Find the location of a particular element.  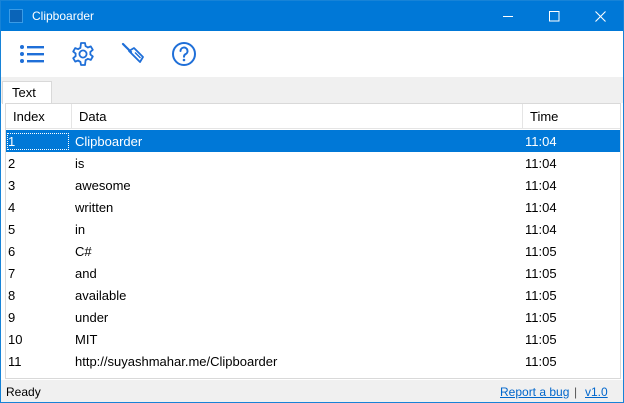

cell-index: 8 is located at coordinates (12, 295).